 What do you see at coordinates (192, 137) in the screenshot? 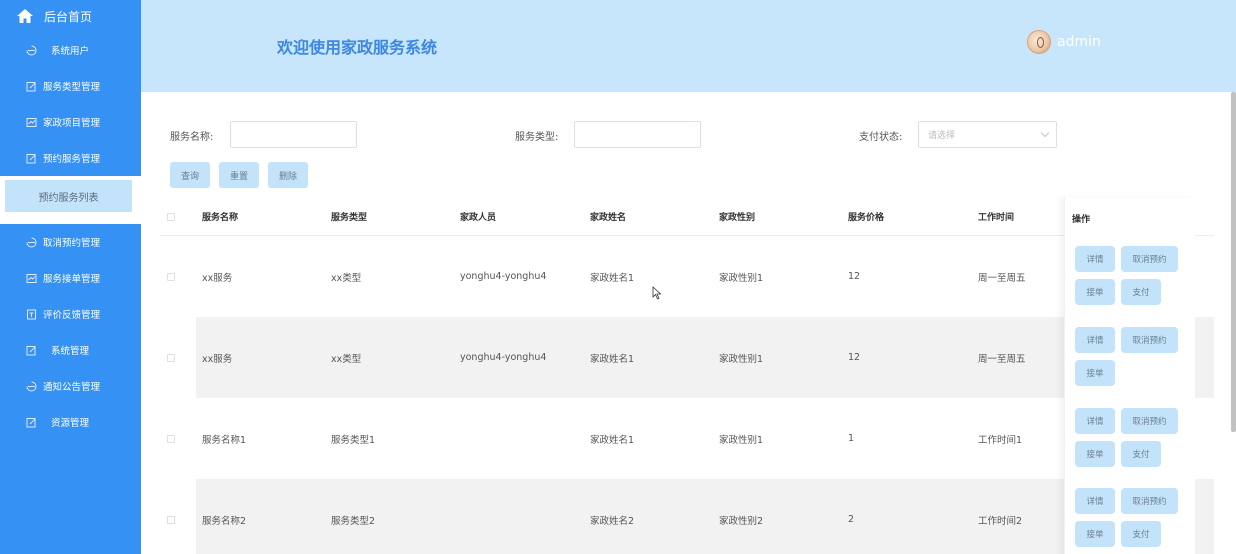
I see `service-name-label: 服务名称:` at bounding box center [192, 137].